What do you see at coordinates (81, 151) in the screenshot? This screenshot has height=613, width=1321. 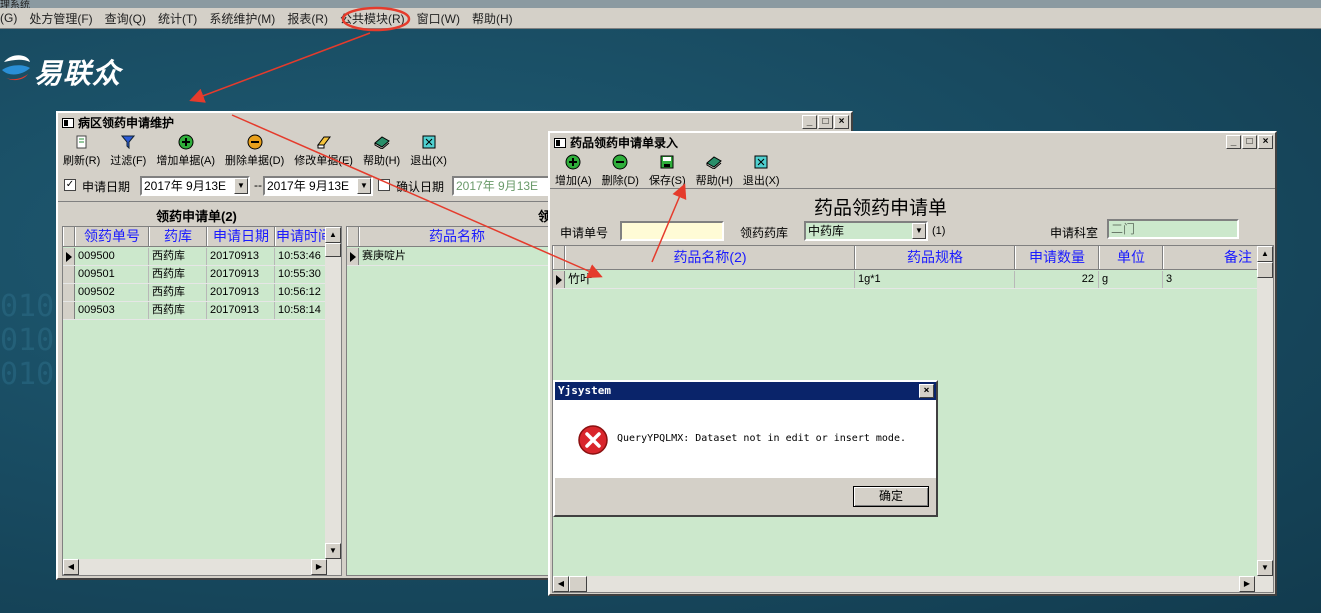 I see `refresh-button: 刷新(R)` at bounding box center [81, 151].